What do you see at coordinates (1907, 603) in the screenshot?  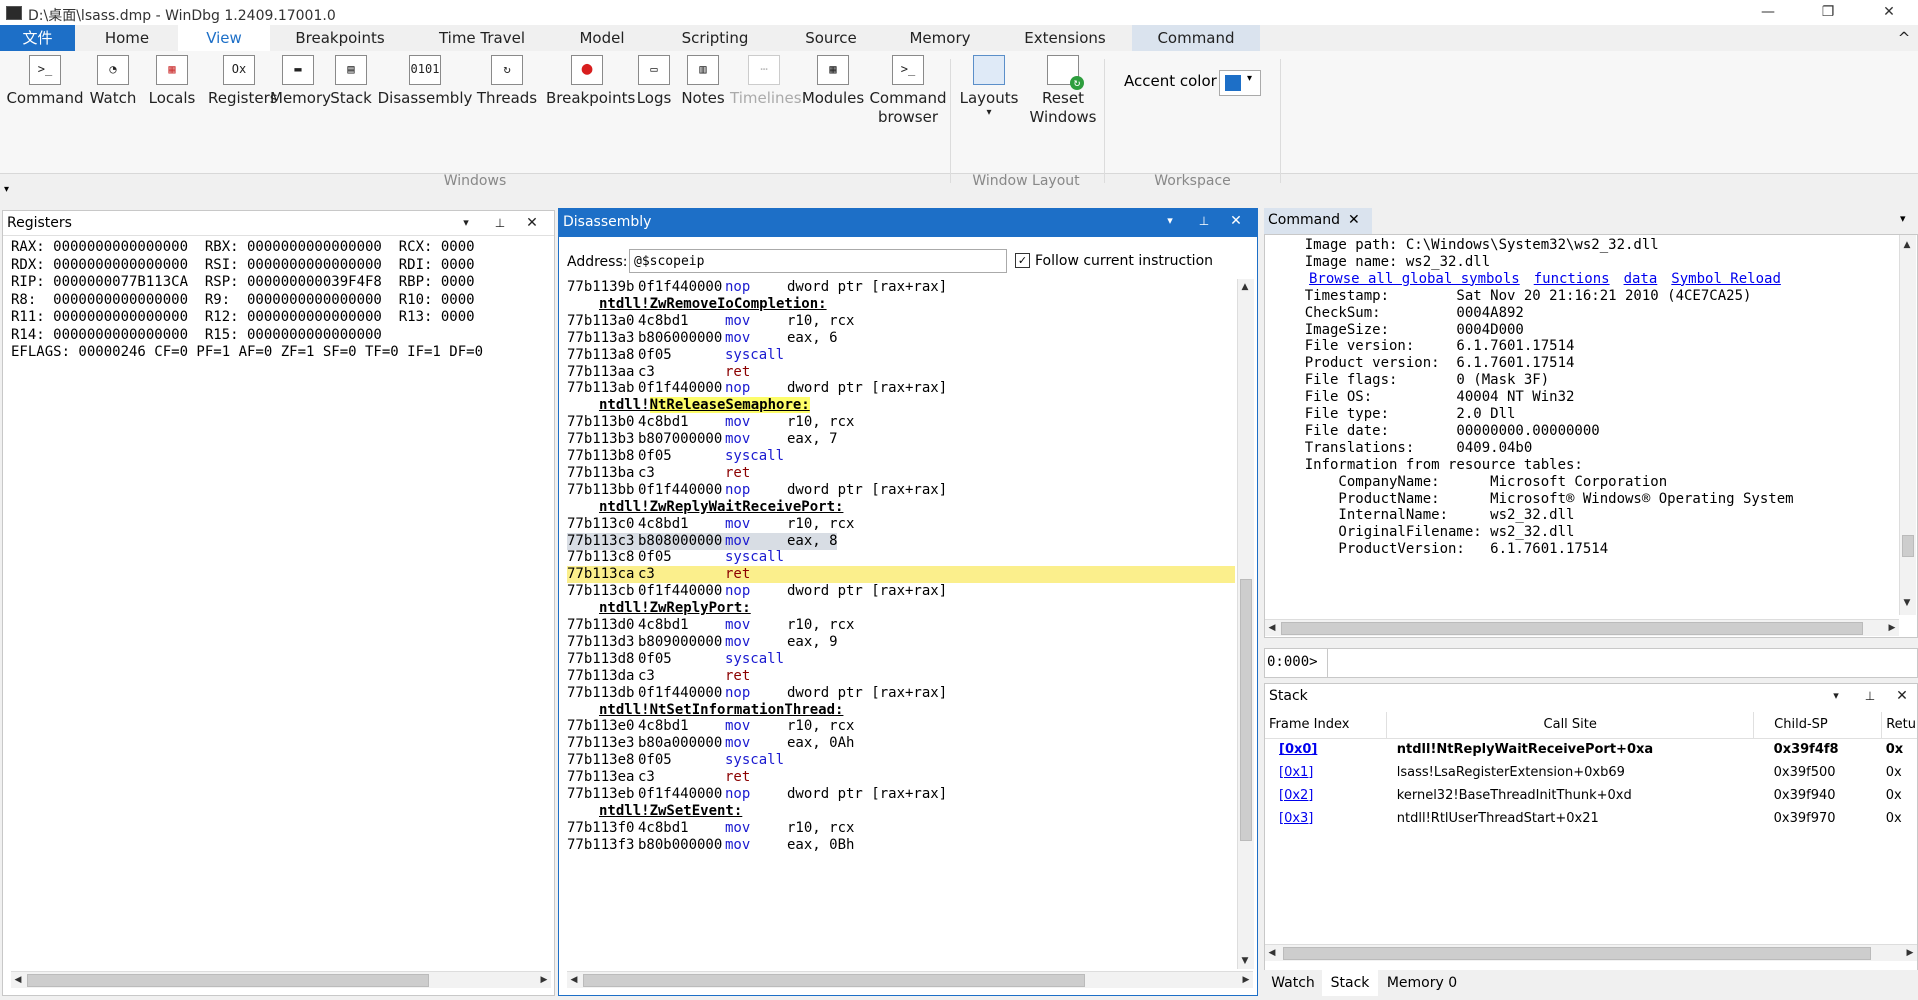 I see `scroll-down-arrow: ▼` at bounding box center [1907, 603].